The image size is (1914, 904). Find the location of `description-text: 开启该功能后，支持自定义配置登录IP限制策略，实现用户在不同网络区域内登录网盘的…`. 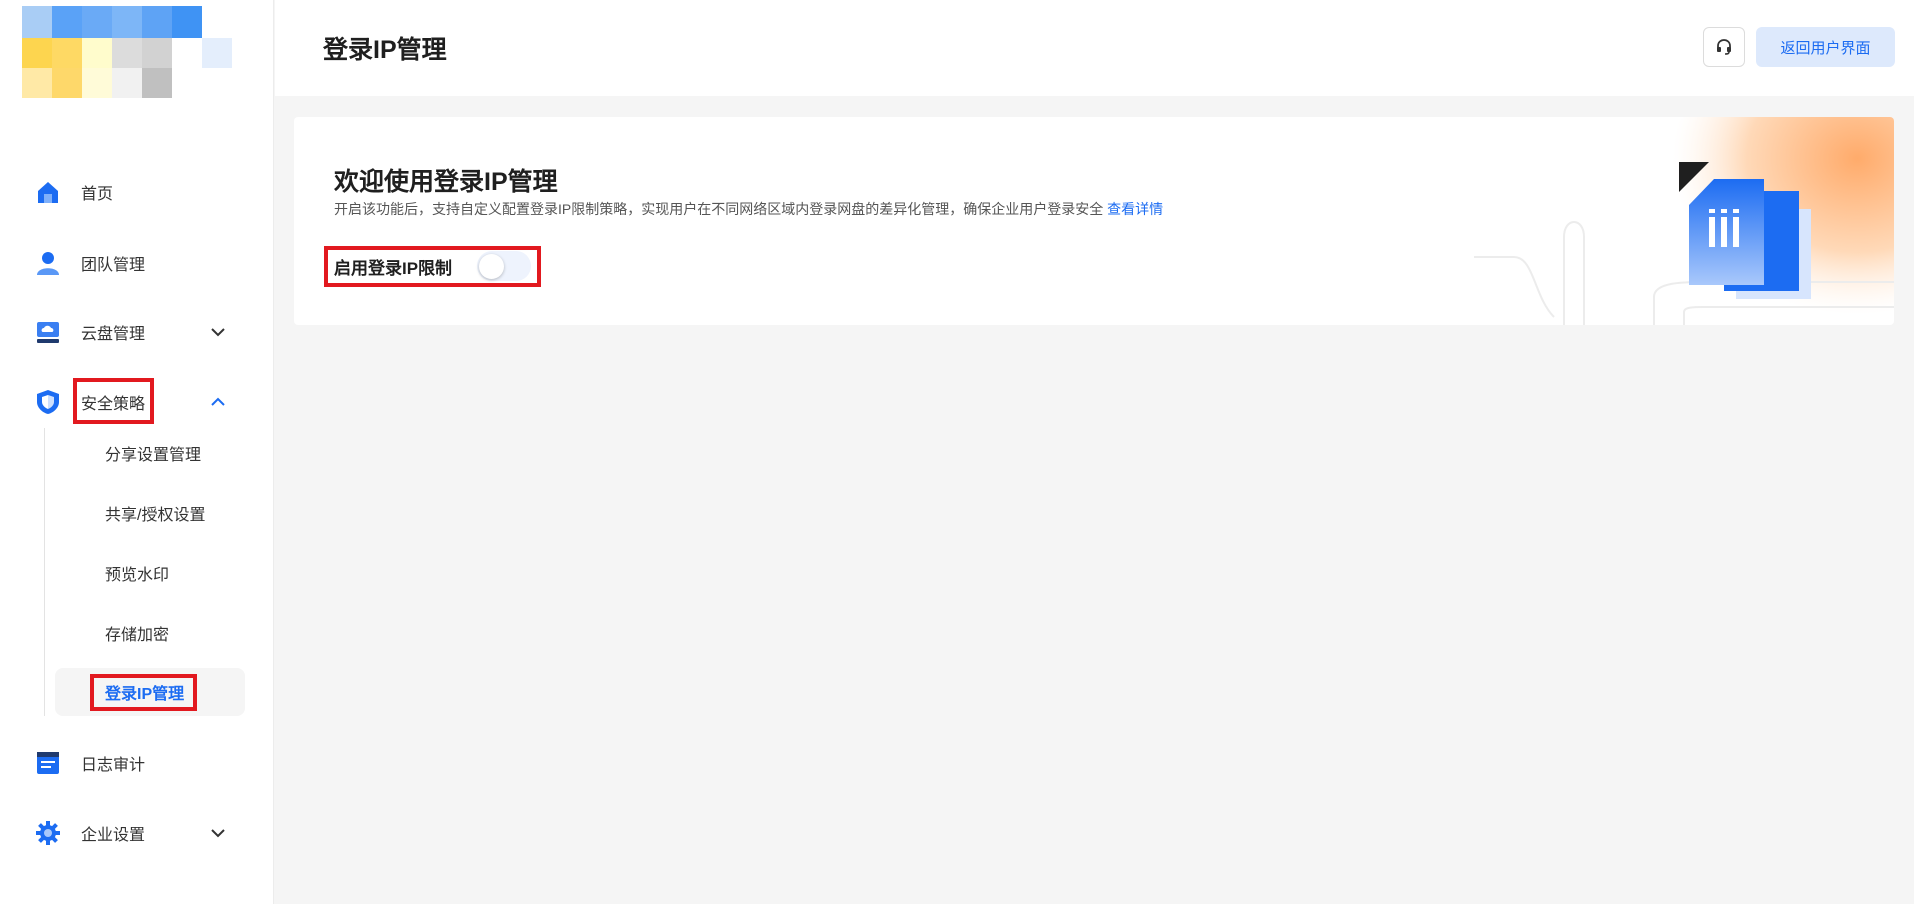

description-text: 开启该功能后，支持自定义配置登录IP限制策略，实现用户在不同网络区域内登录网盘的… is located at coordinates (719, 209).